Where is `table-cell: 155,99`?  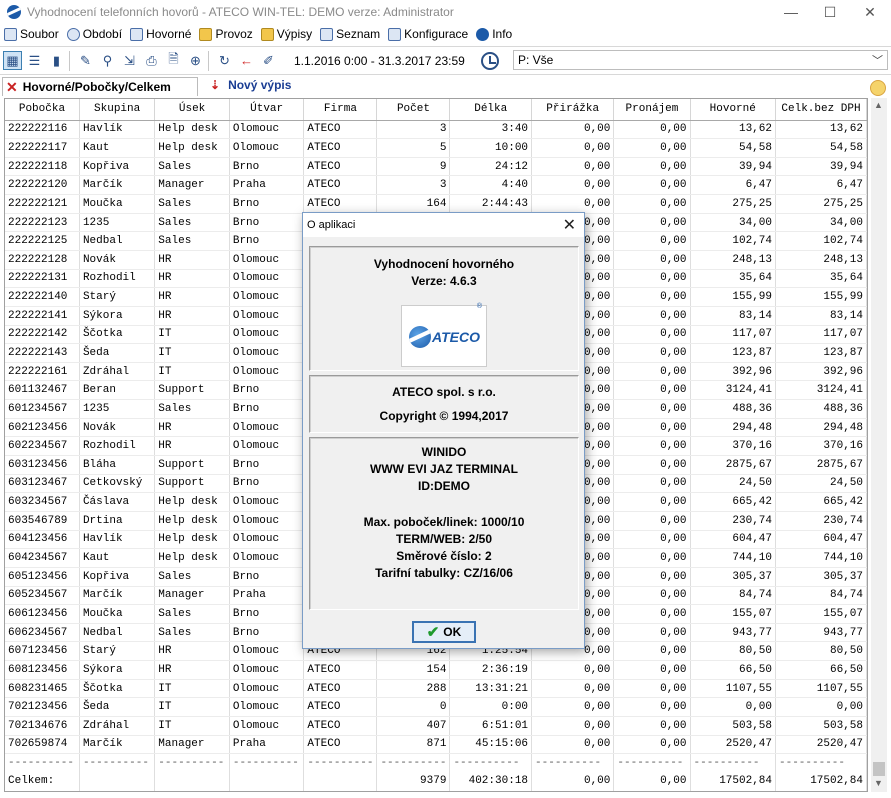 table-cell: 155,99 is located at coordinates (733, 297).